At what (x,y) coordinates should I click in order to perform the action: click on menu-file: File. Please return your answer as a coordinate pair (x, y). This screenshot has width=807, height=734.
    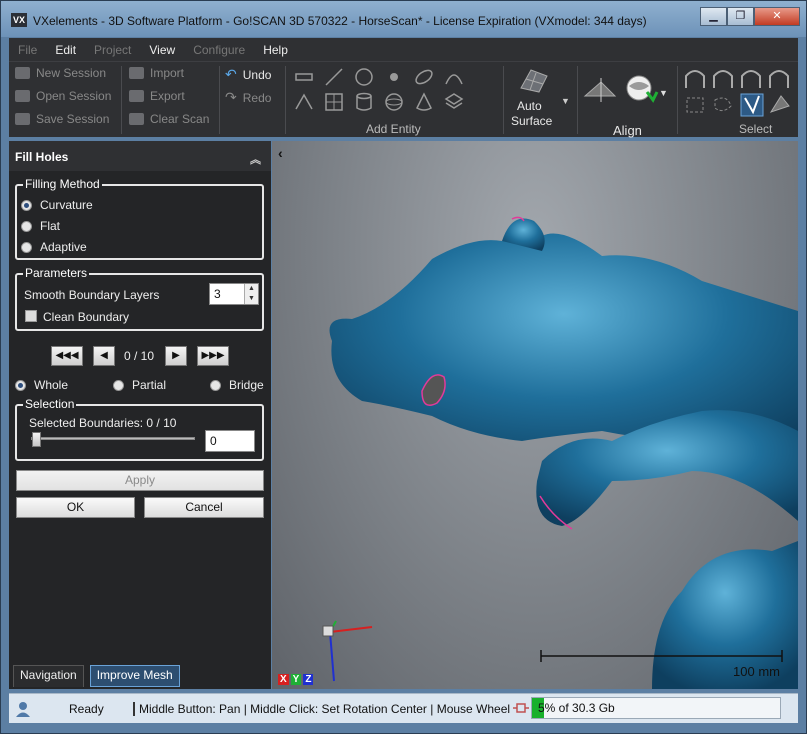
    Looking at the image, I should click on (27, 50).